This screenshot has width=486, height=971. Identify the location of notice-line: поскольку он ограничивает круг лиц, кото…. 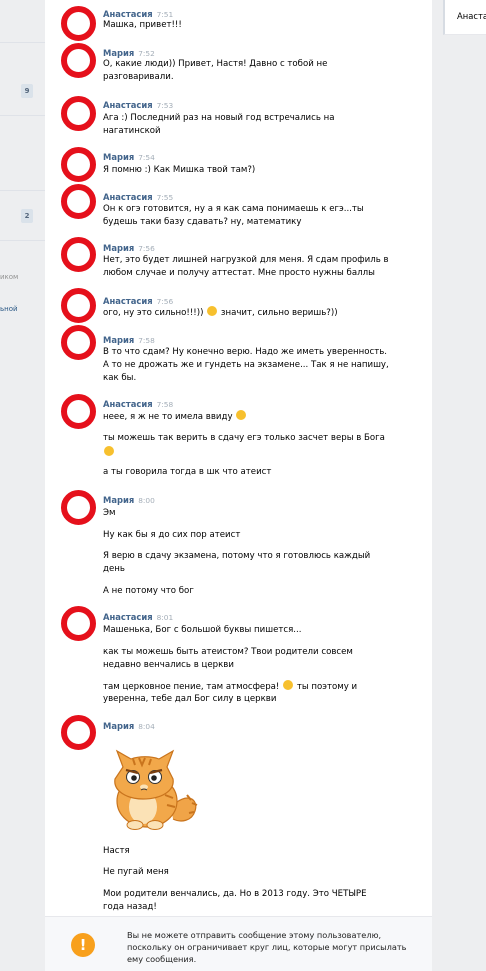
(267, 947).